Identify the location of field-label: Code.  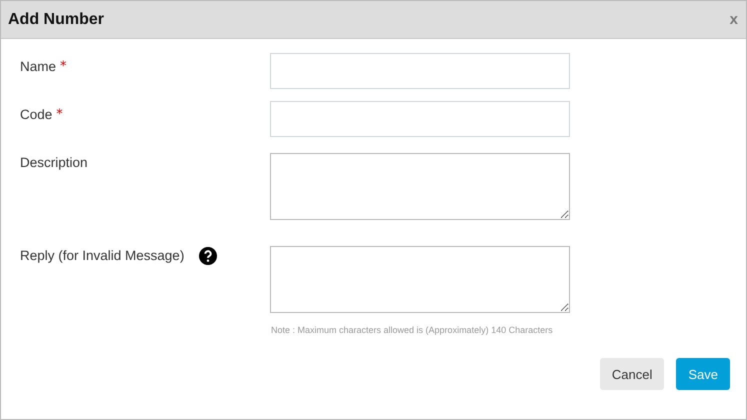
(36, 114).